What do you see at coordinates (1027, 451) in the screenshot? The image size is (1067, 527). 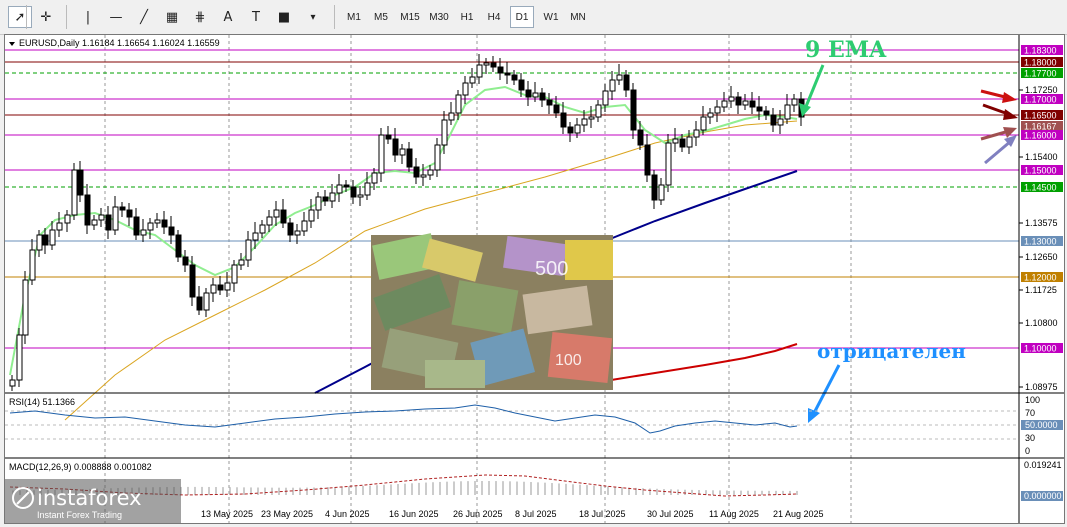 I see `rsi-tick-label: 0` at bounding box center [1027, 451].